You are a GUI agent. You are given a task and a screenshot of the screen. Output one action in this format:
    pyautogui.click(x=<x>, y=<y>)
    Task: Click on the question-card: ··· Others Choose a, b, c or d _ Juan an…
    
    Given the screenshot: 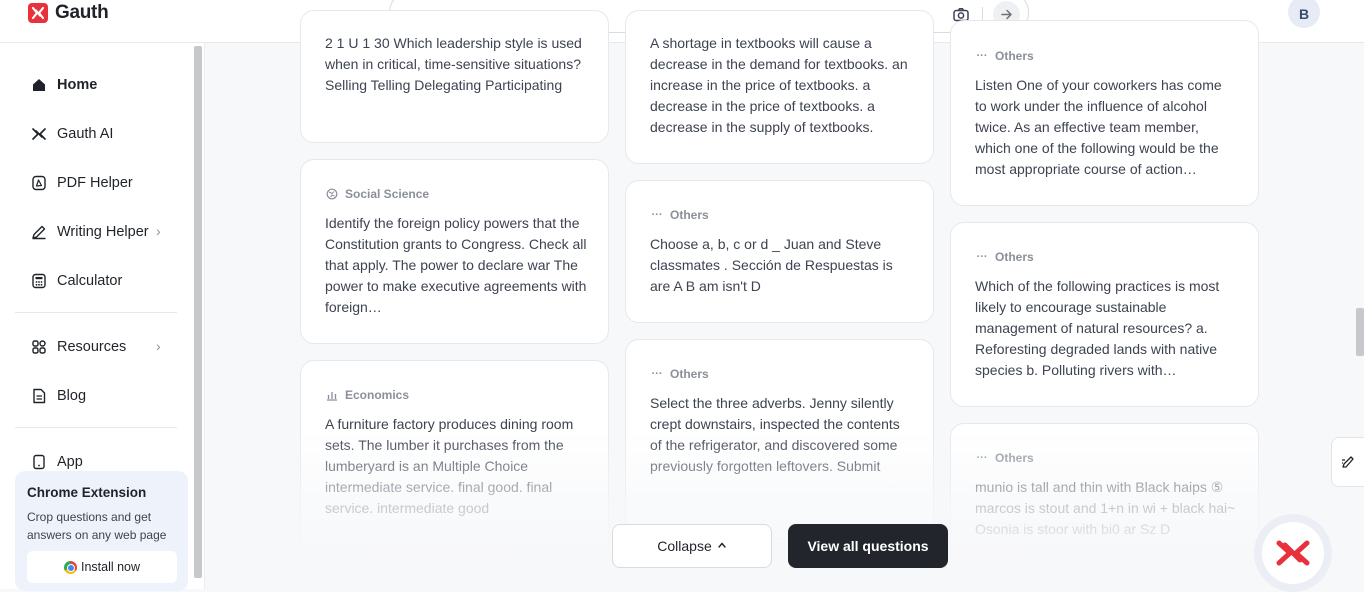 What is the action you would take?
    pyautogui.click(x=779, y=251)
    